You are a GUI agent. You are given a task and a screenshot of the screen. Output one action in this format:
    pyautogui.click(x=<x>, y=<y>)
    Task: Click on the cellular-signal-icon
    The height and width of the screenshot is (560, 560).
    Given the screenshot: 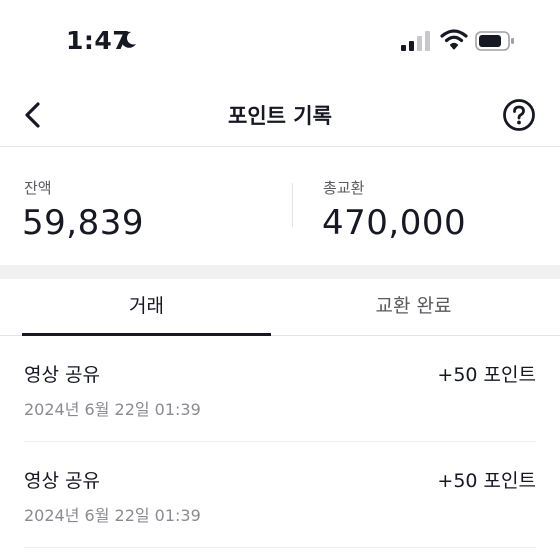 What is the action you would take?
    pyautogui.click(x=415, y=41)
    